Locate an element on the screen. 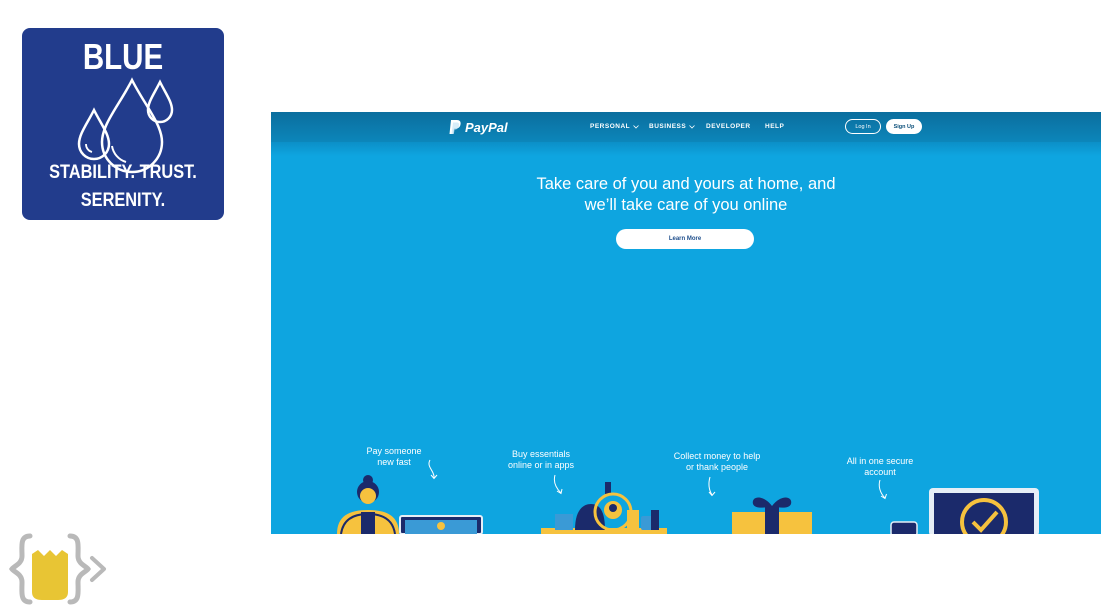  nav-help-label: HELP is located at coordinates (775, 126).